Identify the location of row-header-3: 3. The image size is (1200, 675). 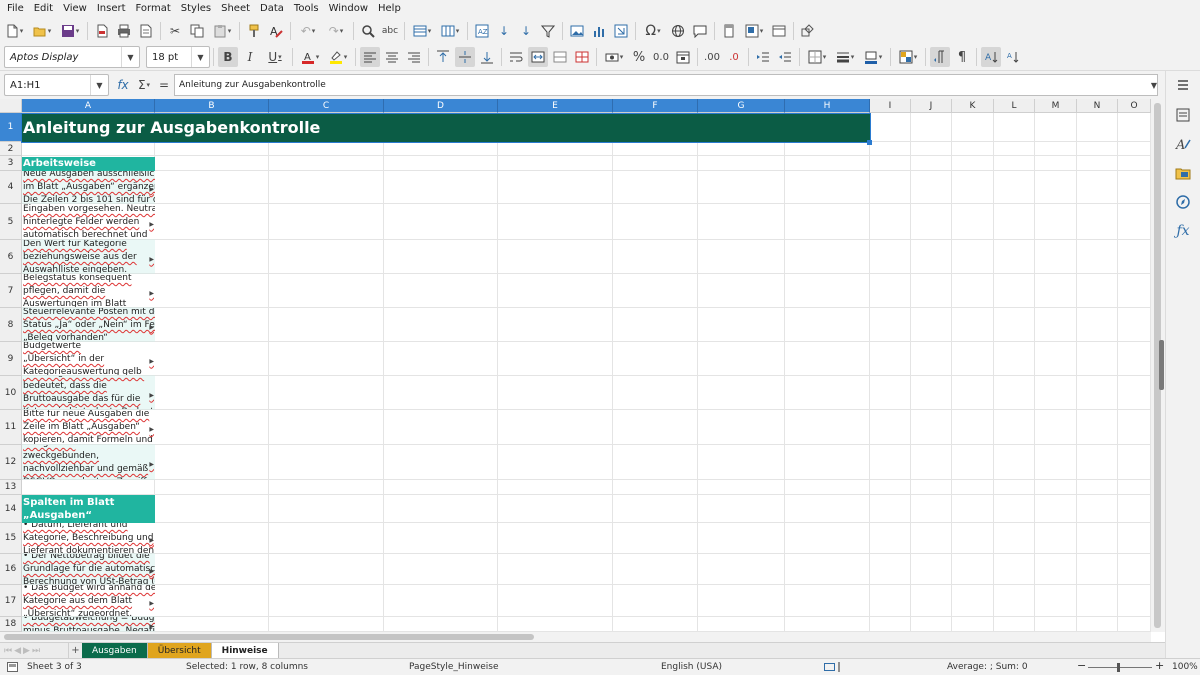
(11, 163).